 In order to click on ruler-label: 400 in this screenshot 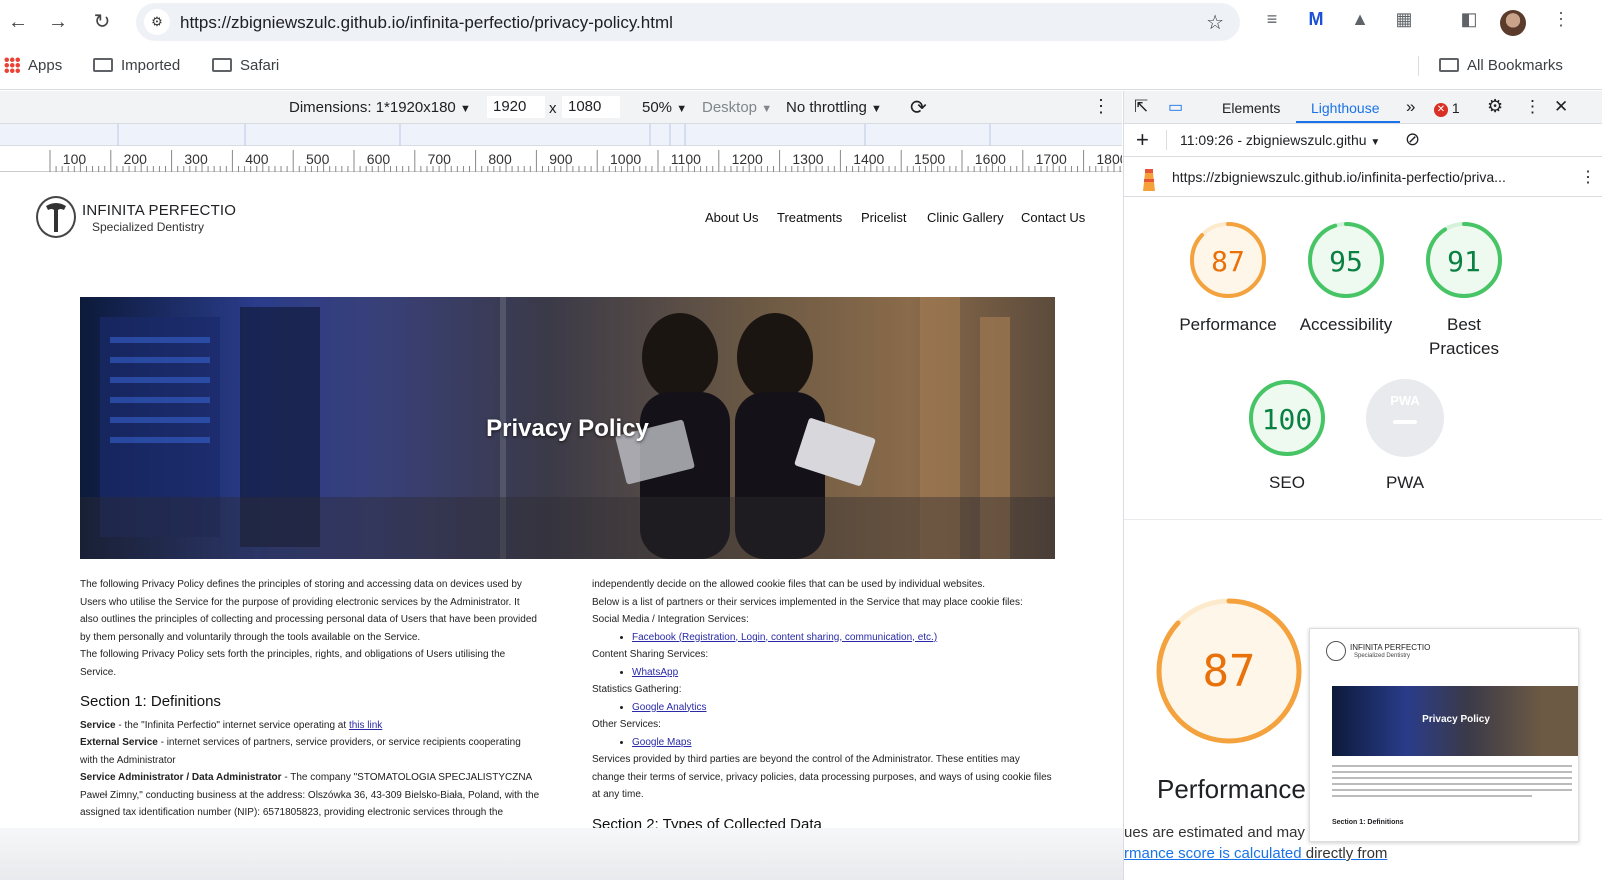, I will do `click(257, 159)`.